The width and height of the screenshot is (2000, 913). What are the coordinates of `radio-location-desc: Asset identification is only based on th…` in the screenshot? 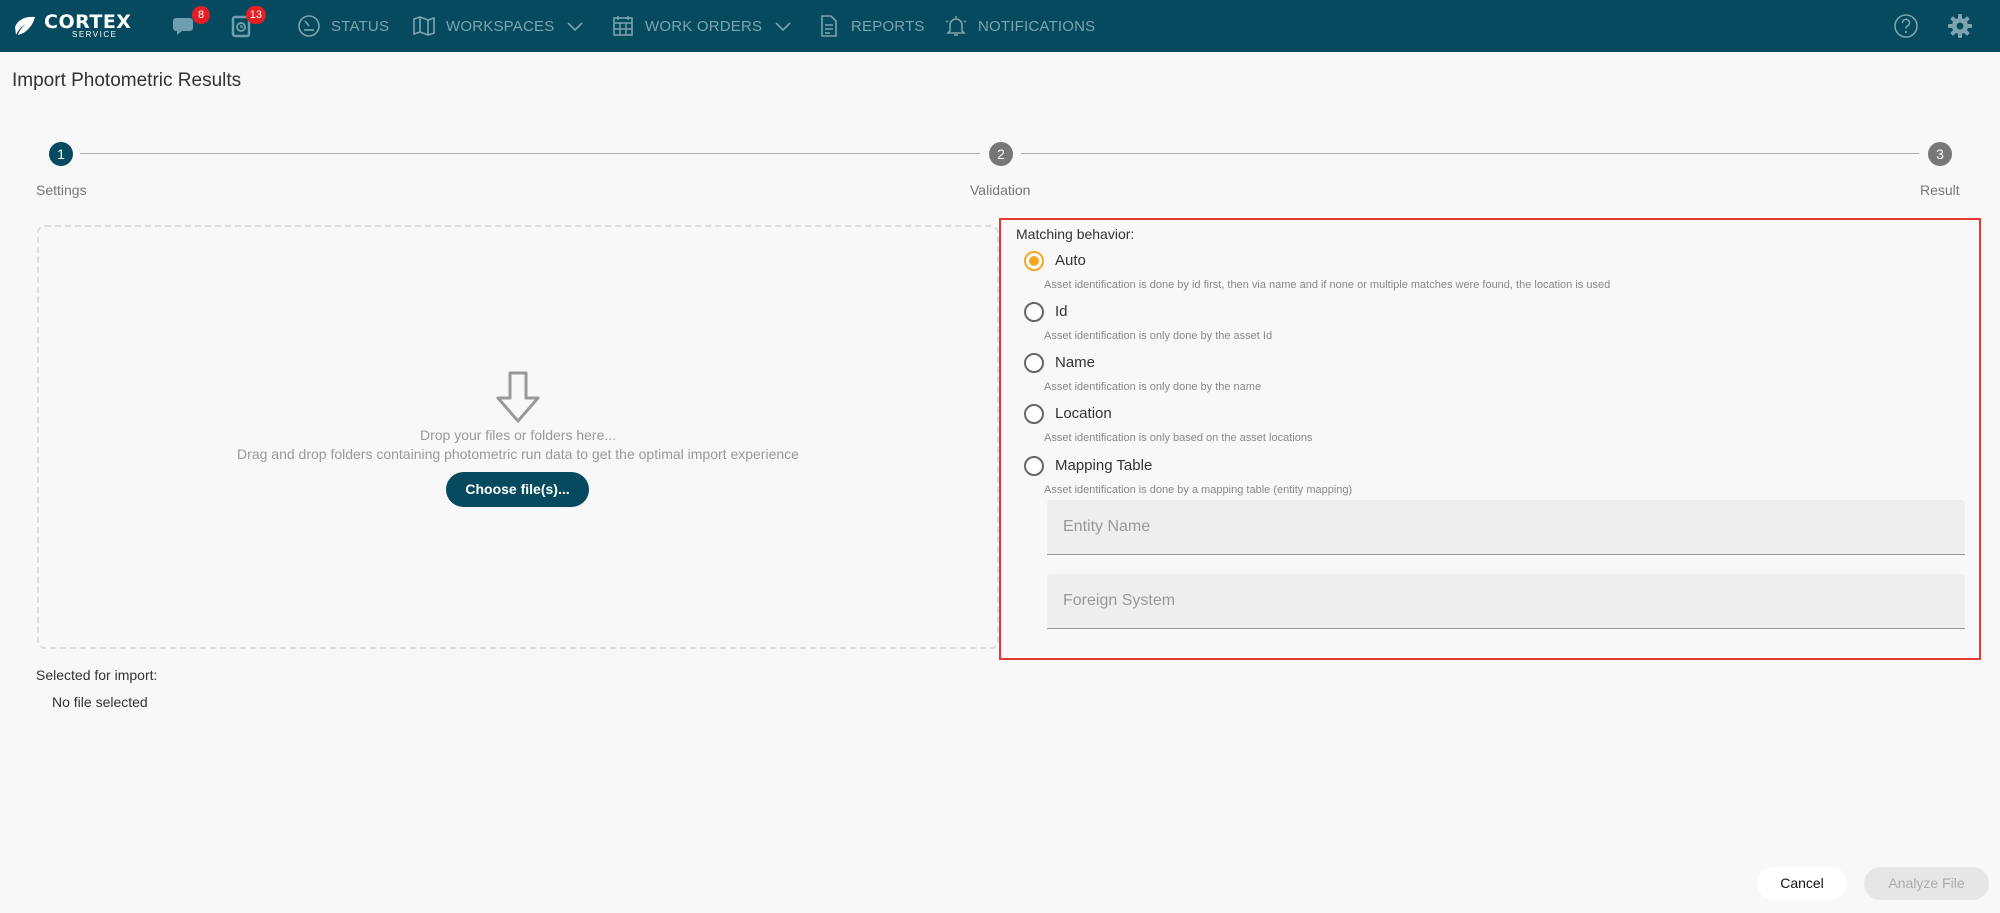 It's located at (1178, 438).